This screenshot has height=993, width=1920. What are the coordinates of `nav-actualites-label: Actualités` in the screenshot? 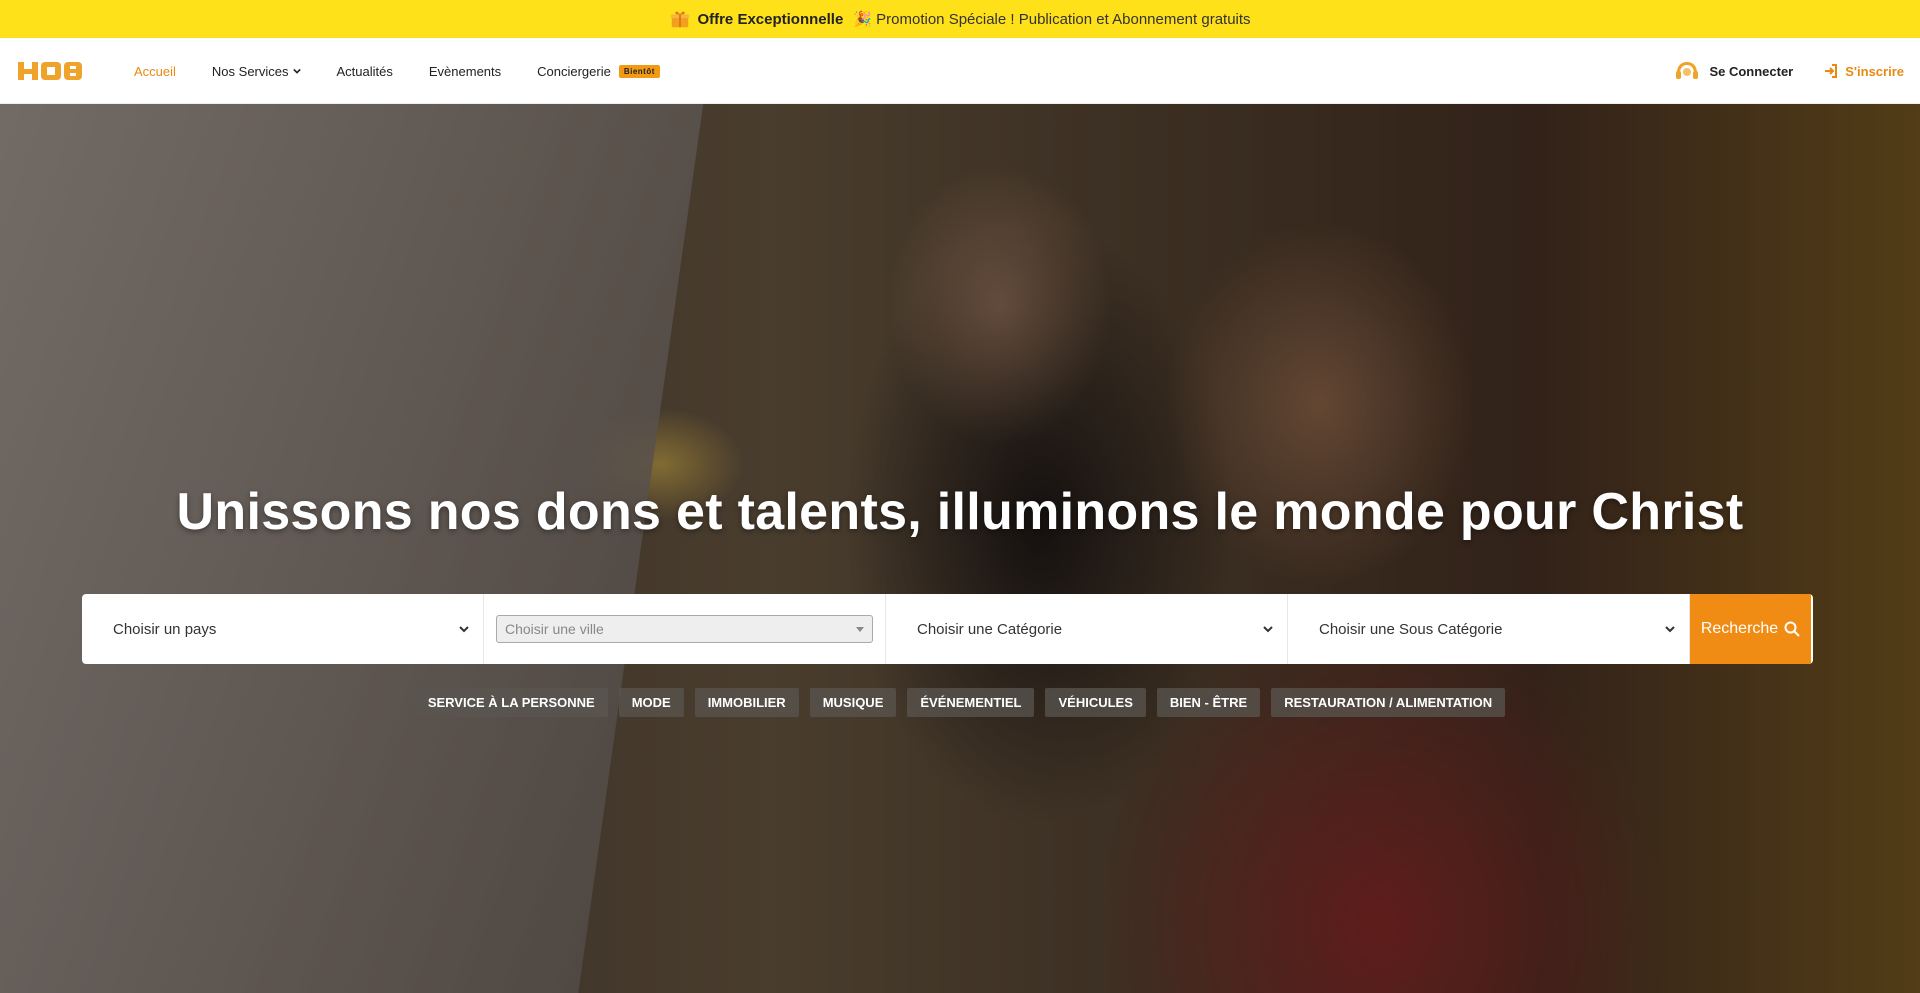 It's located at (364, 71).